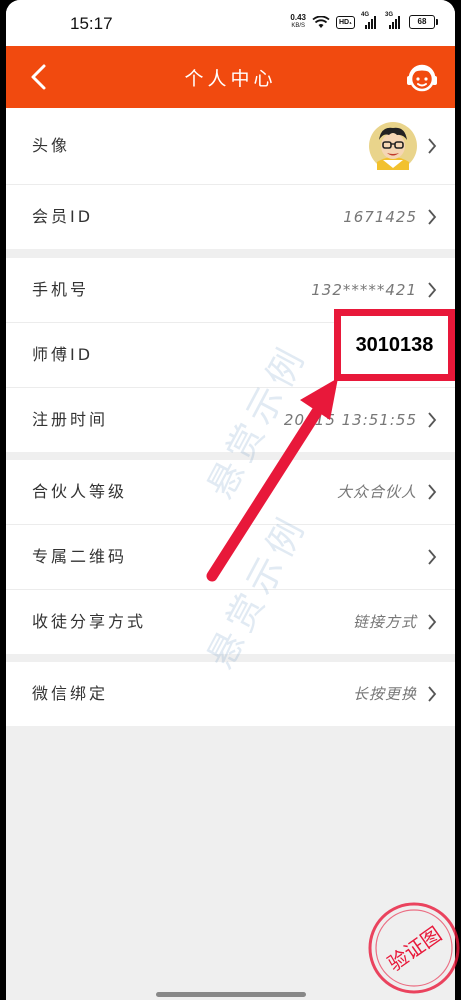 Image resolution: width=461 pixels, height=1000 pixels. Describe the element at coordinates (70, 693) in the screenshot. I see `wechat-bind-label: 微信绑定` at that location.